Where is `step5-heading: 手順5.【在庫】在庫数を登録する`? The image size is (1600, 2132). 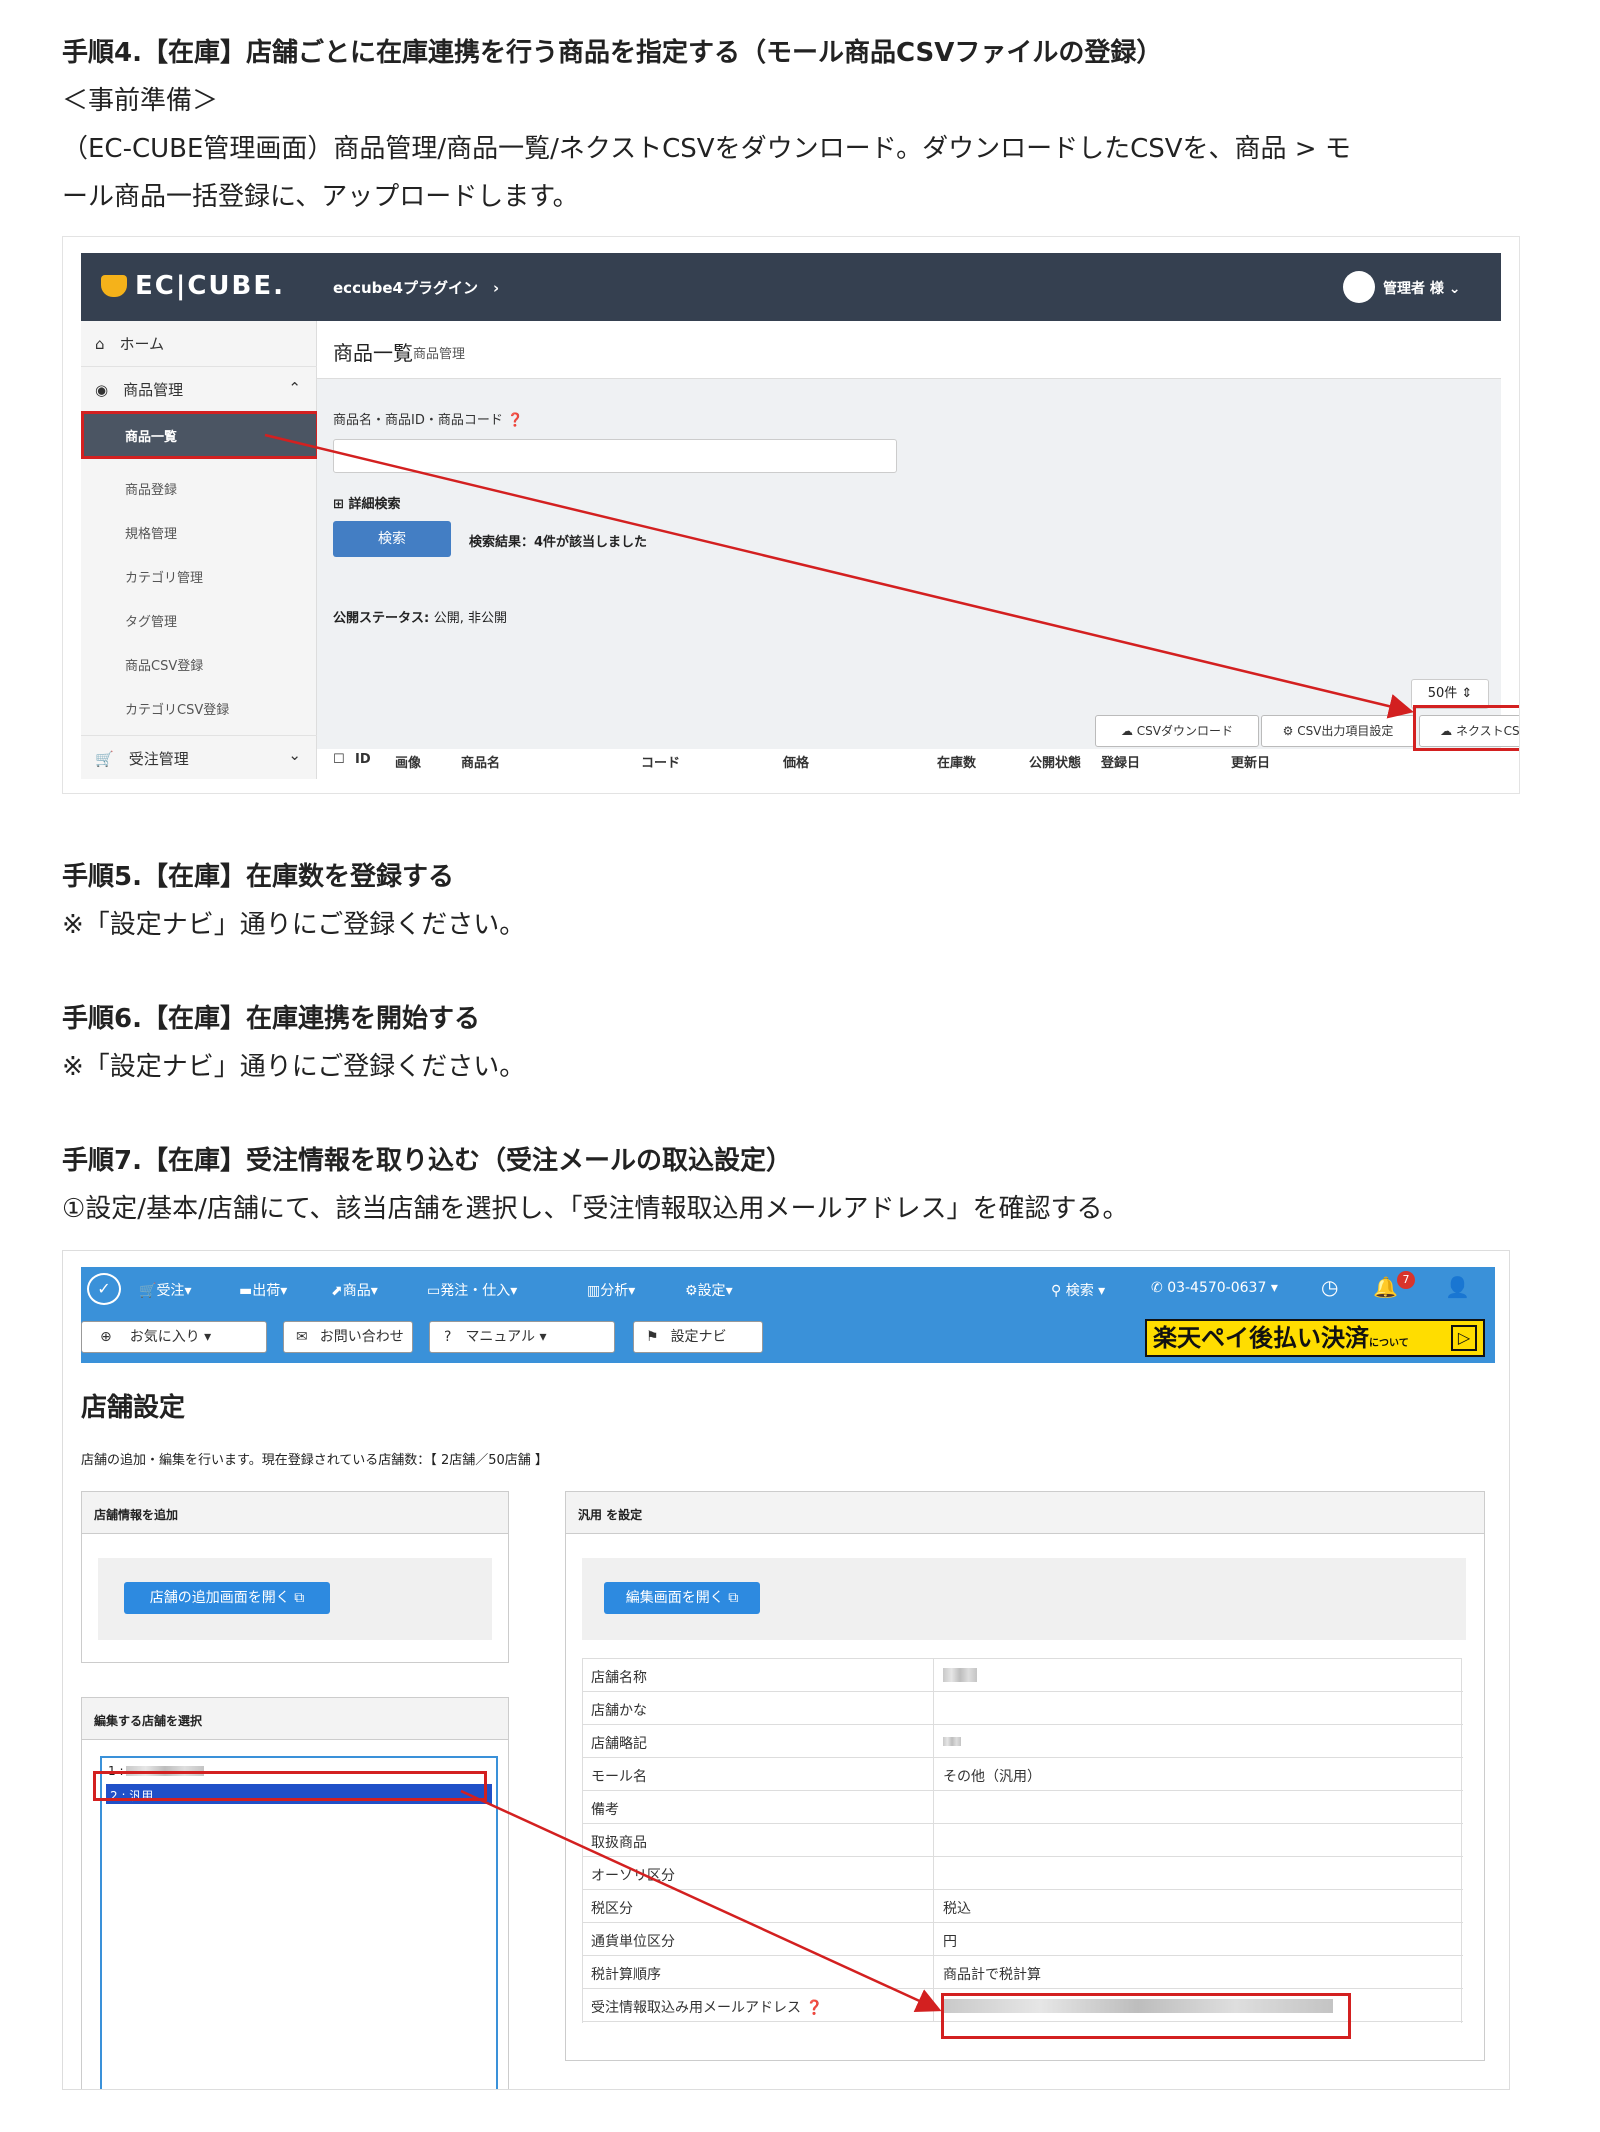 step5-heading: 手順5.【在庫】在庫数を登録する is located at coordinates (258, 877).